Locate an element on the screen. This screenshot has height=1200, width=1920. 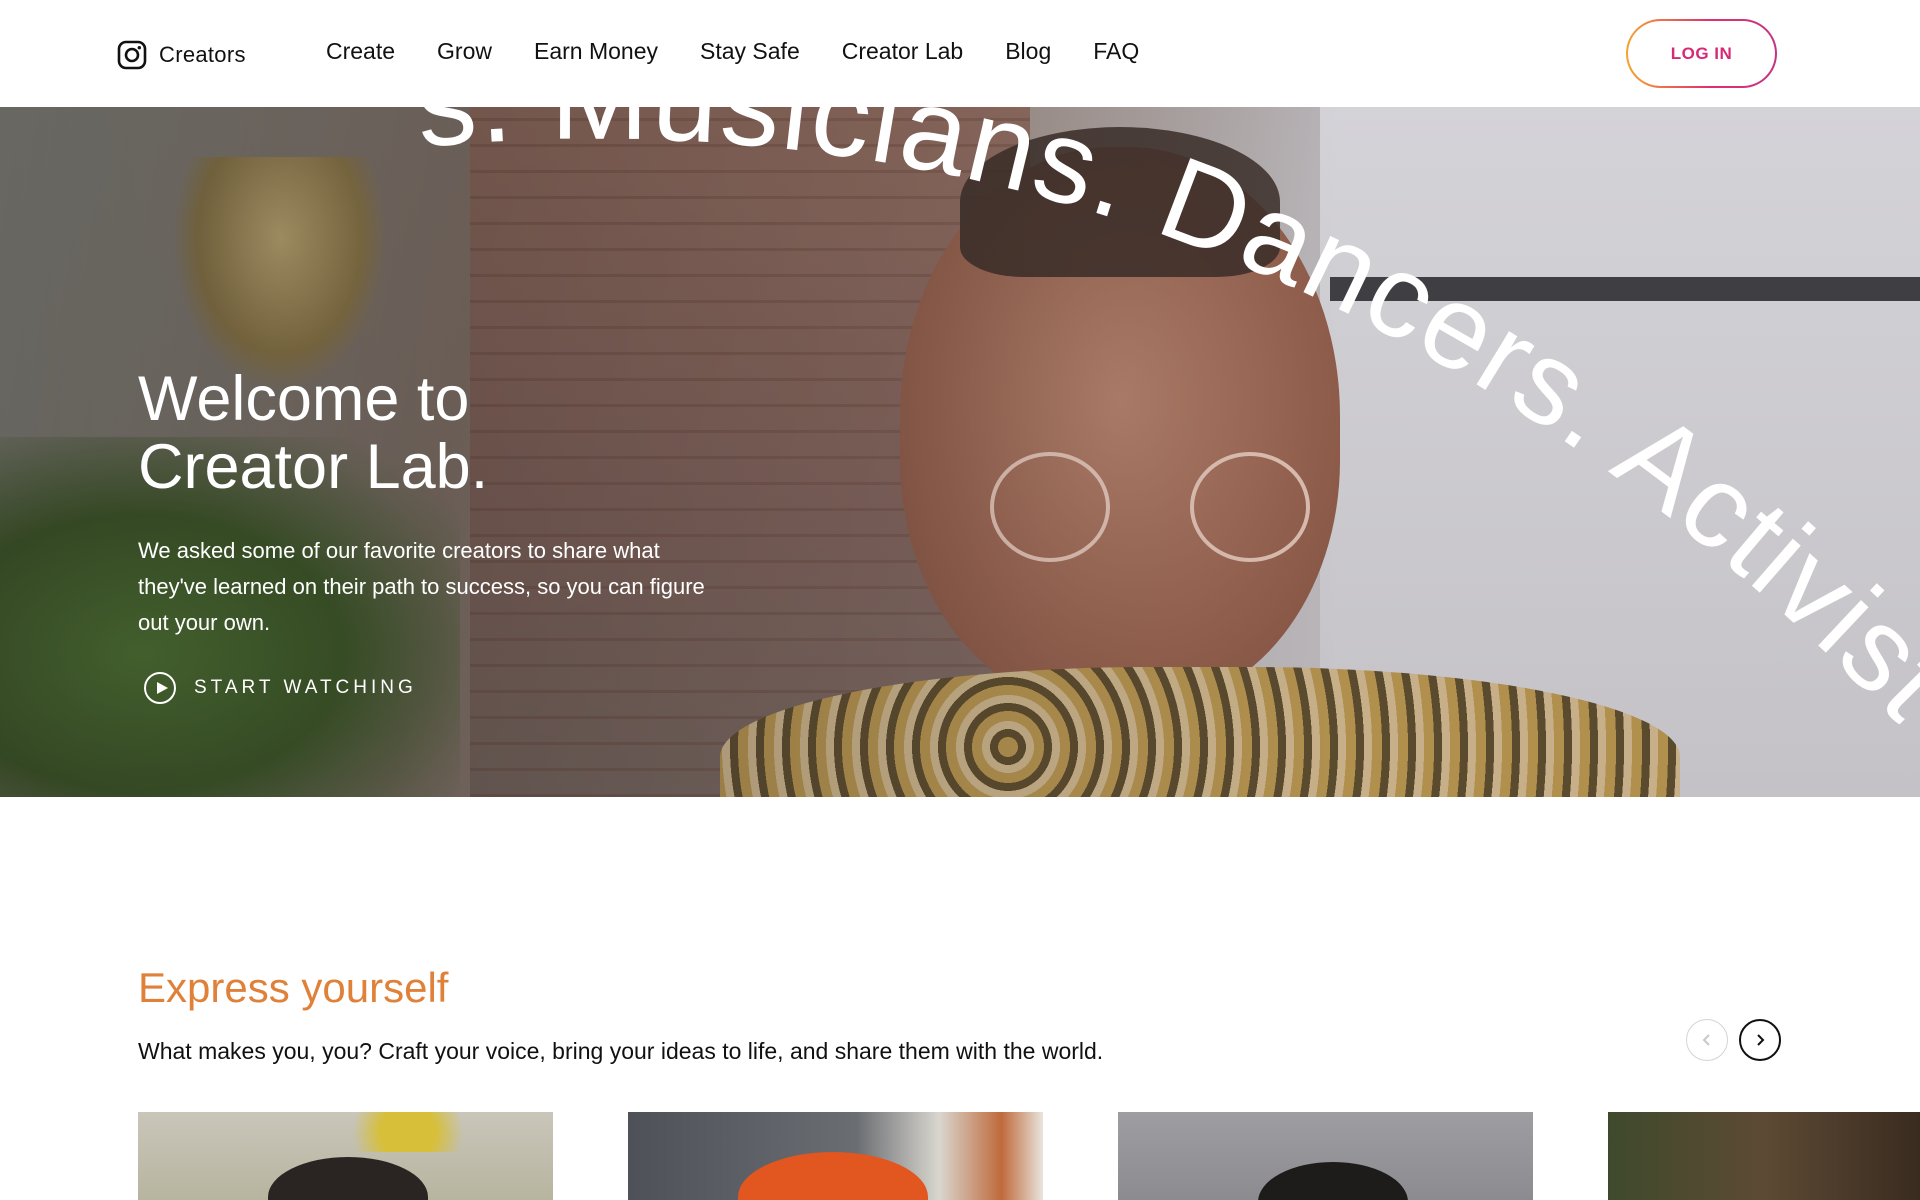
nav-item-blog: Blog is located at coordinates (1028, 51).